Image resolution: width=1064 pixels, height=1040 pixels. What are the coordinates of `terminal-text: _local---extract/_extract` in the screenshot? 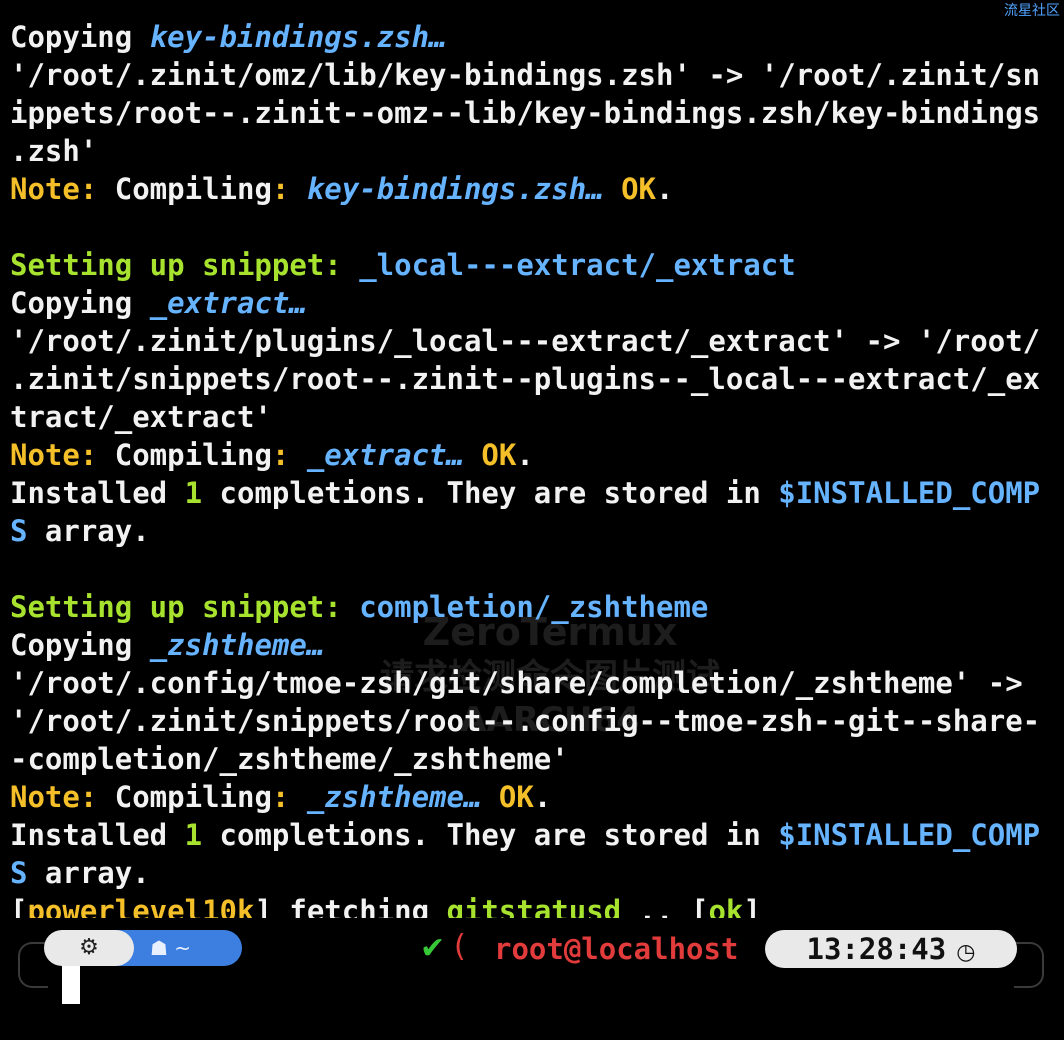 It's located at (577, 265).